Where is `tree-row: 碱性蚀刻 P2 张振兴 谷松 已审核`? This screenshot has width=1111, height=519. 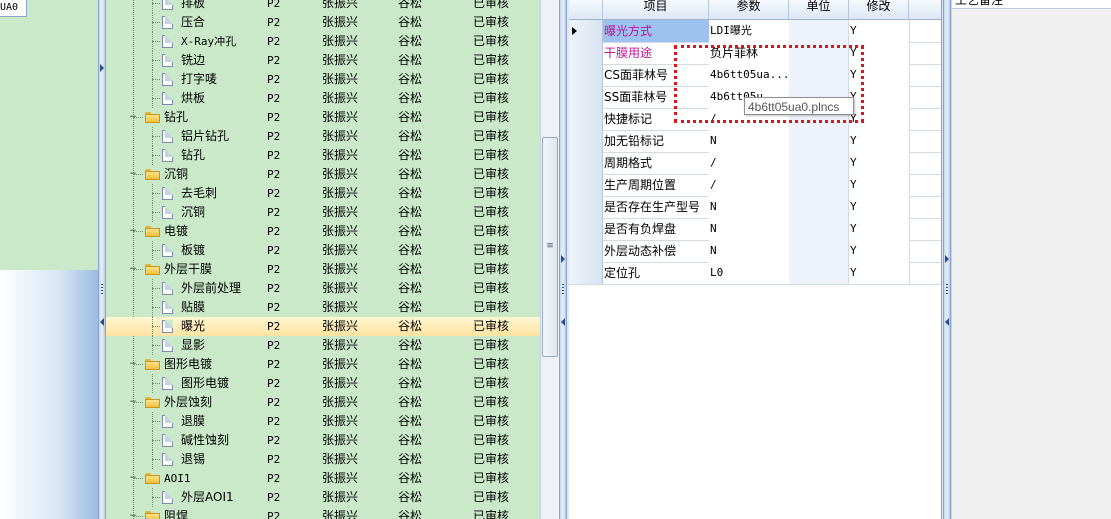 tree-row: 碱性蚀刻 P2 张振兴 谷松 已审核 is located at coordinates (323, 440).